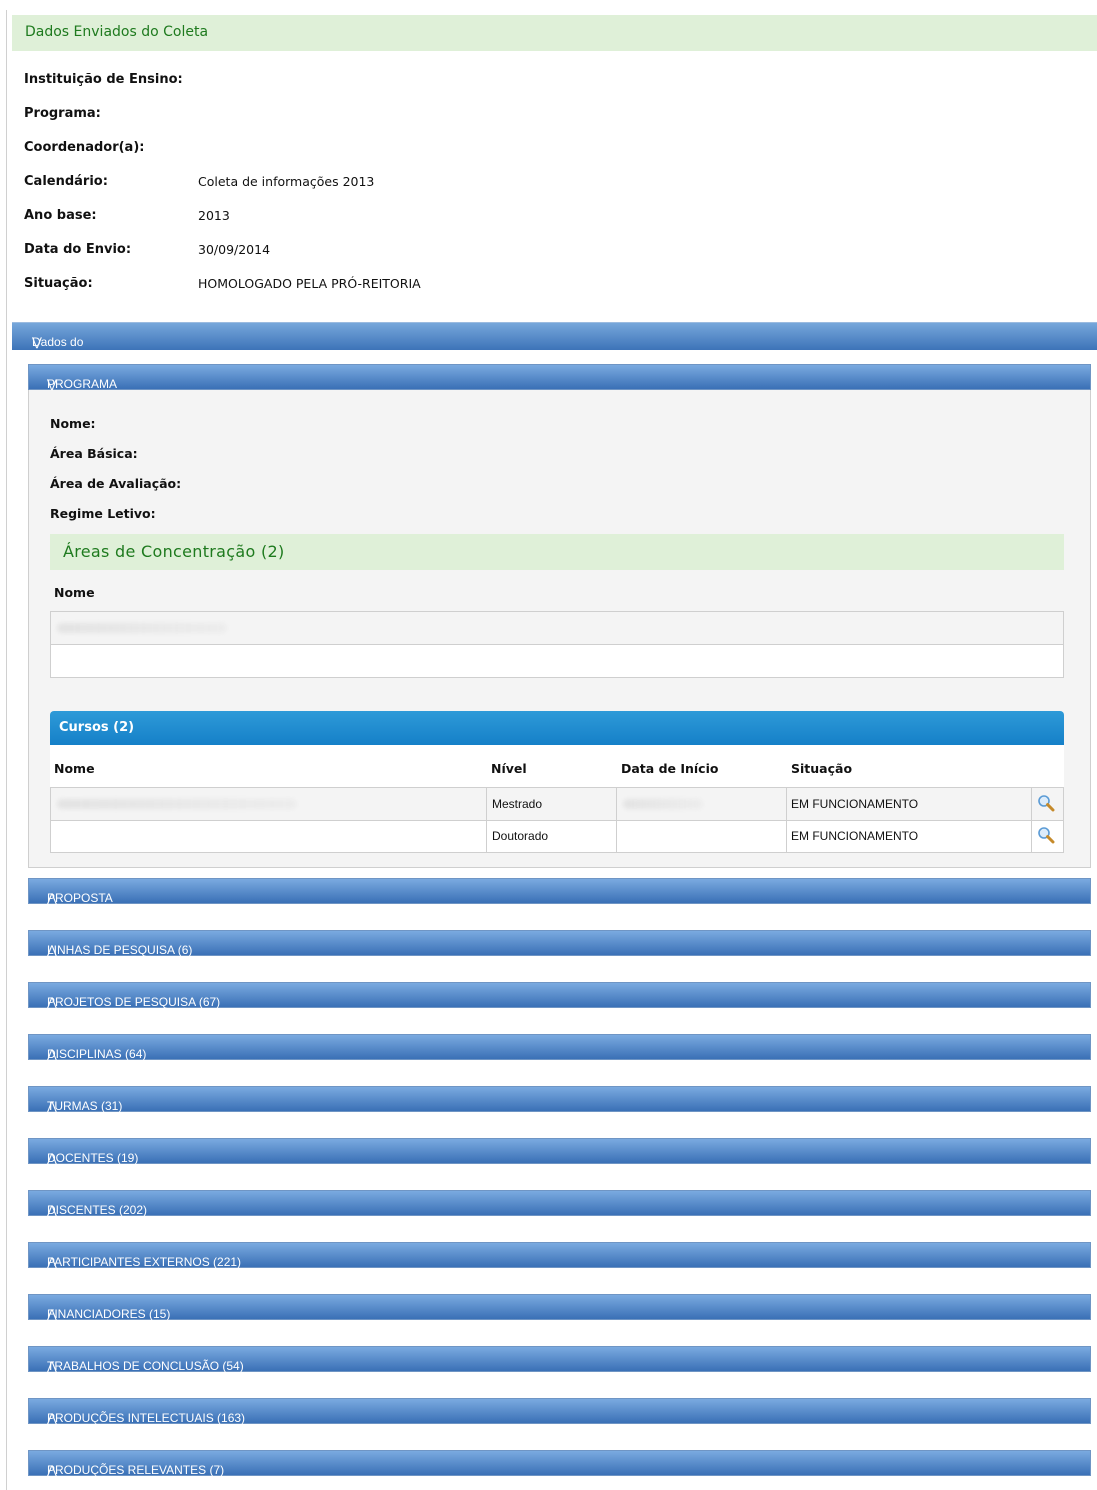  Describe the element at coordinates (6, 750) in the screenshot. I see `left-border` at that location.